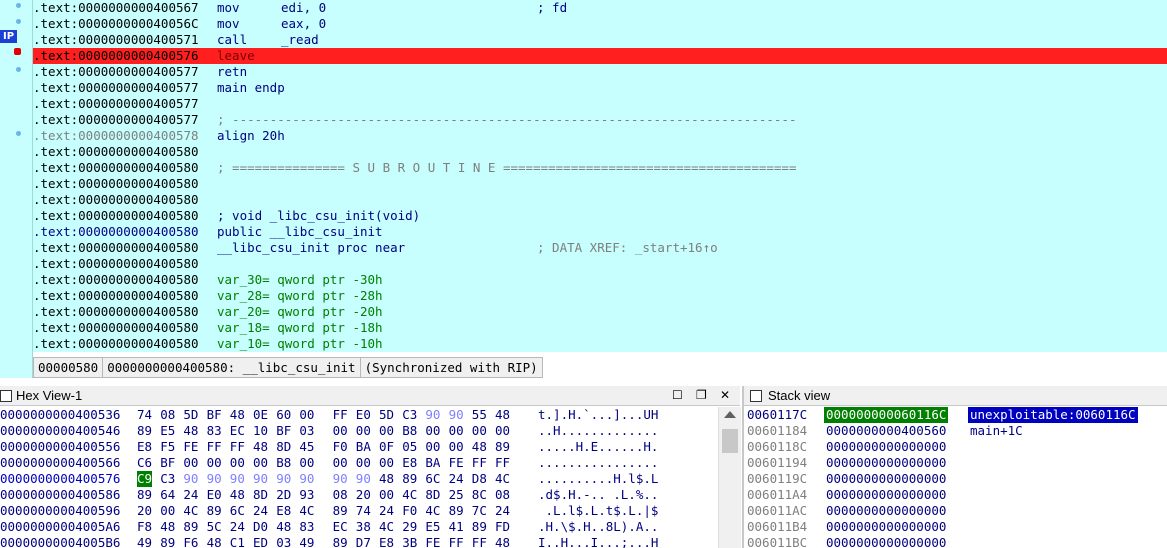 The width and height of the screenshot is (1167, 548). I want to click on current-instruction-line: .text:0000000000400576 leave, so click(600, 56).